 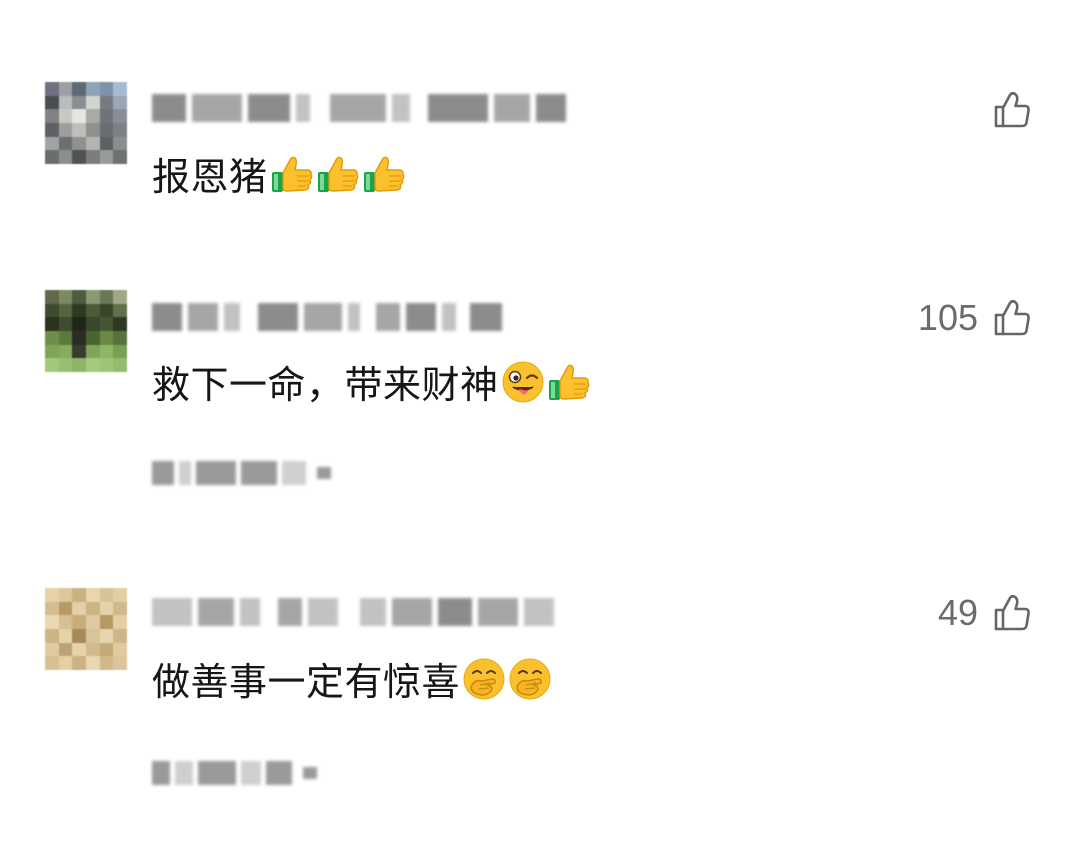 I want to click on comment-text-content: 救下一命，带来财神, so click(x=325, y=385).